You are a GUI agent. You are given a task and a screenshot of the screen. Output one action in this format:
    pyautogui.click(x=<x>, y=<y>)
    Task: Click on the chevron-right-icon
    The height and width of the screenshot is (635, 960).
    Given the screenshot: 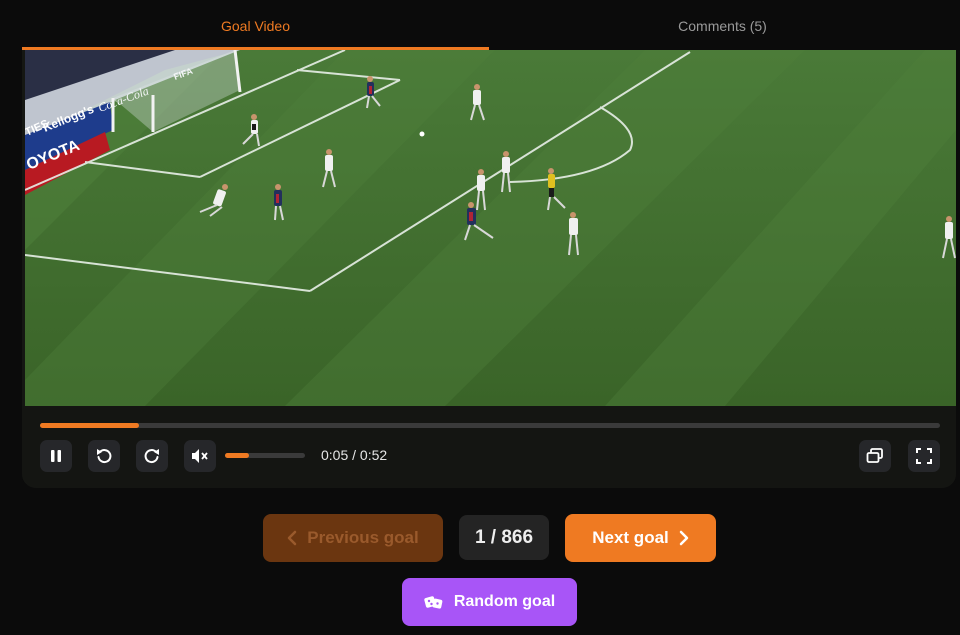 What is the action you would take?
    pyautogui.click(x=684, y=538)
    